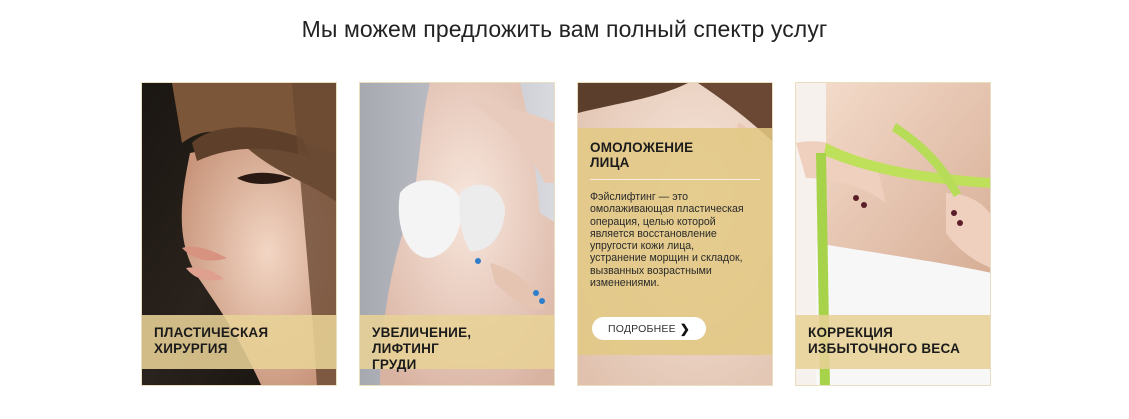  What do you see at coordinates (642, 147) in the screenshot?
I see `card-title-line1: ОМОЛОЖЕНИЕ` at bounding box center [642, 147].